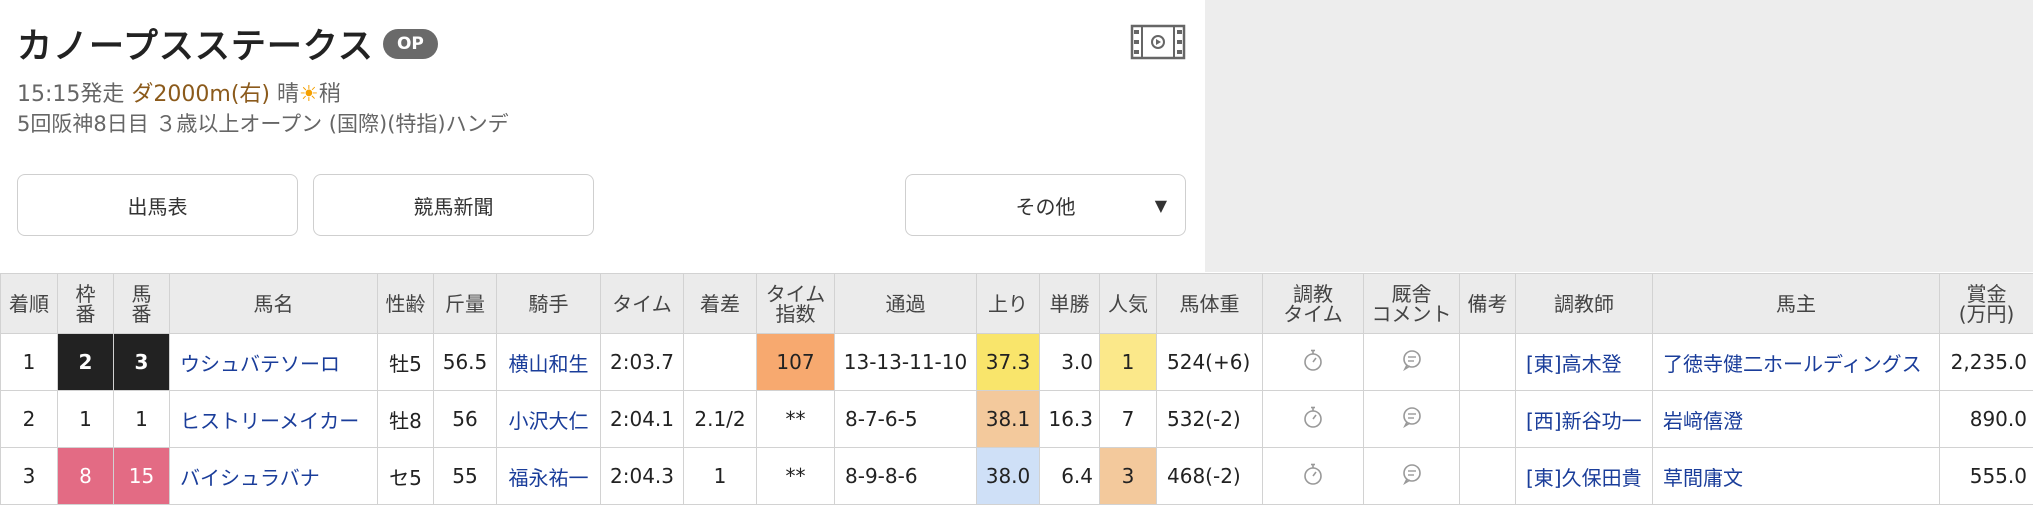  Describe the element at coordinates (1703, 478) in the screenshot. I see `owner-link: 草間庸文` at that location.